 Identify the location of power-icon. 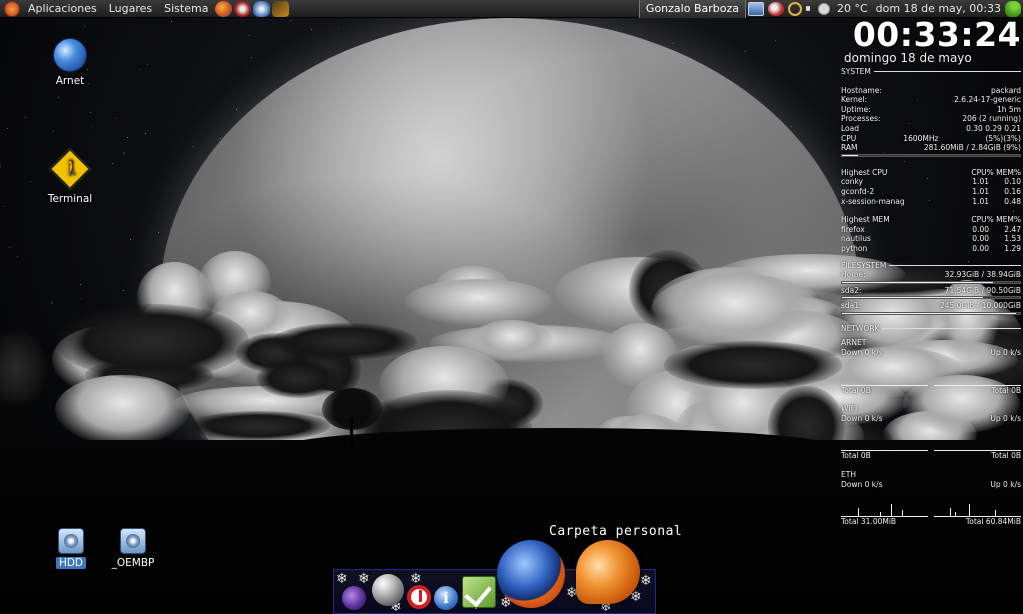
(419, 597).